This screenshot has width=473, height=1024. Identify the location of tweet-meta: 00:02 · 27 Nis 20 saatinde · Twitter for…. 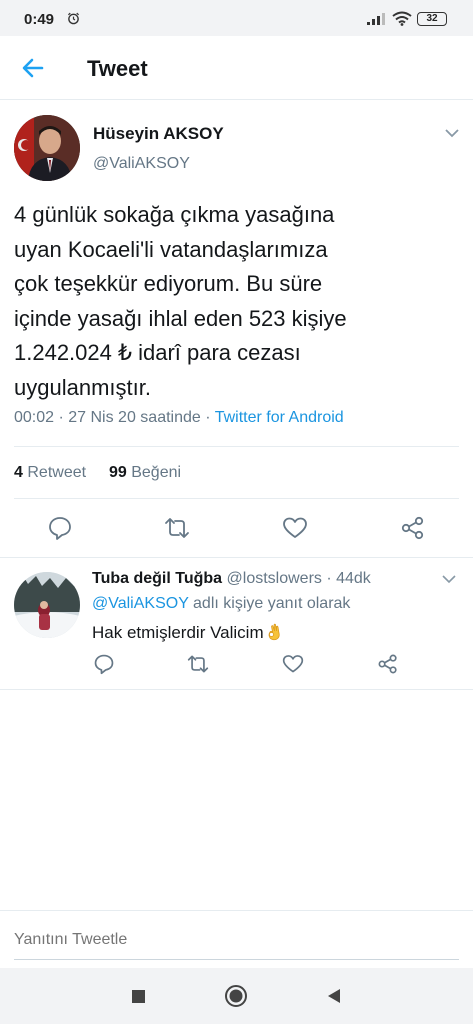
(179, 418).